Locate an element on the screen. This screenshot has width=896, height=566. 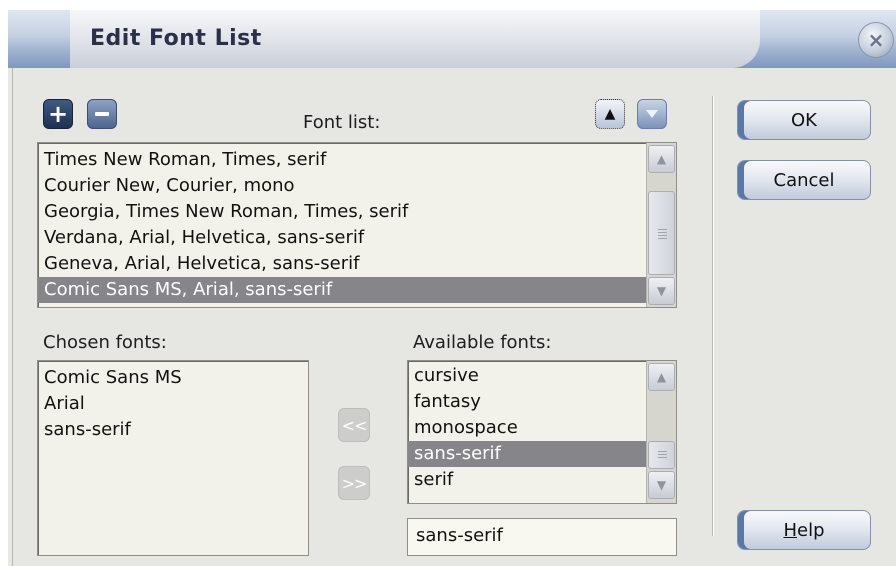
available-font-item: monospace is located at coordinates (528, 428).